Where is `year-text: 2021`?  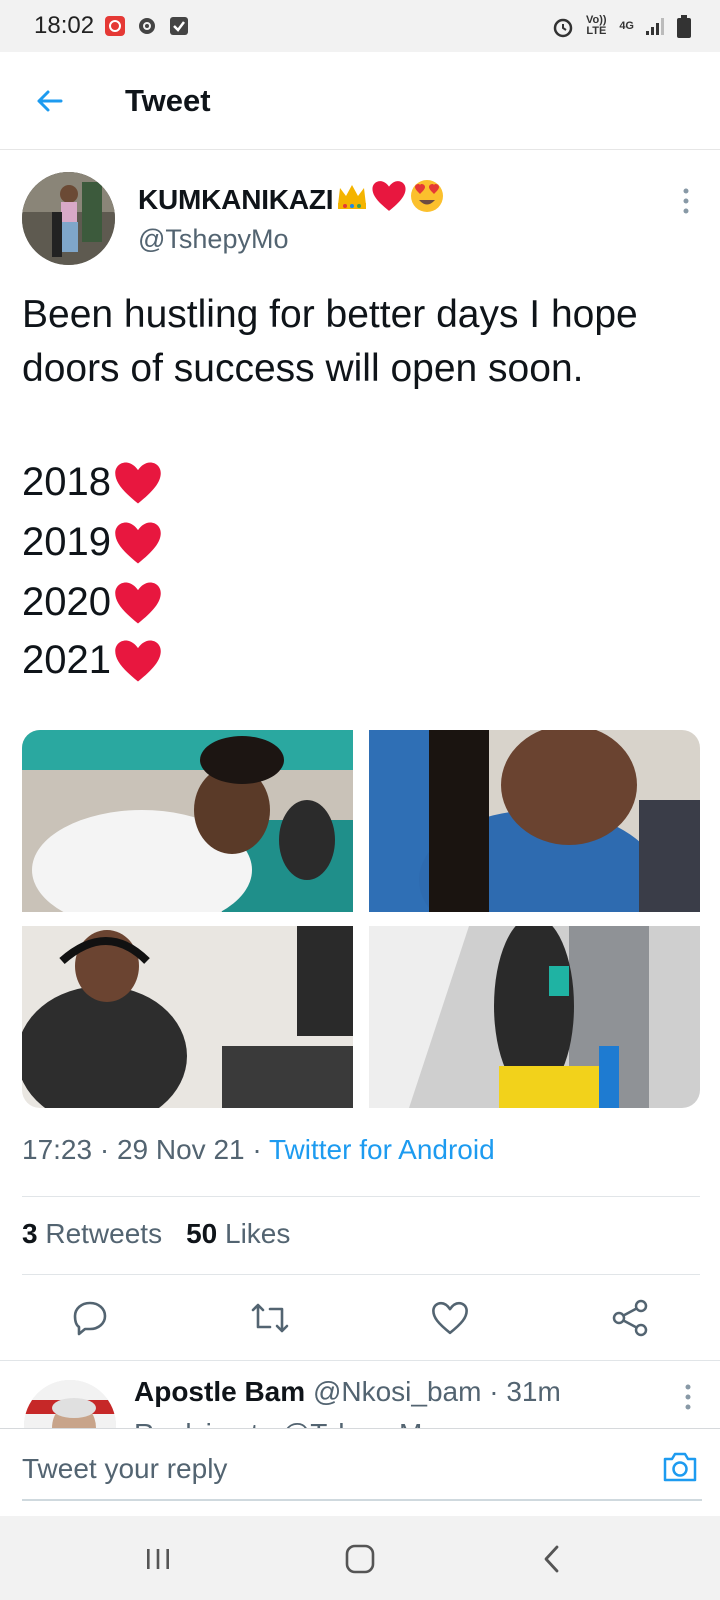 year-text: 2021 is located at coordinates (66, 660).